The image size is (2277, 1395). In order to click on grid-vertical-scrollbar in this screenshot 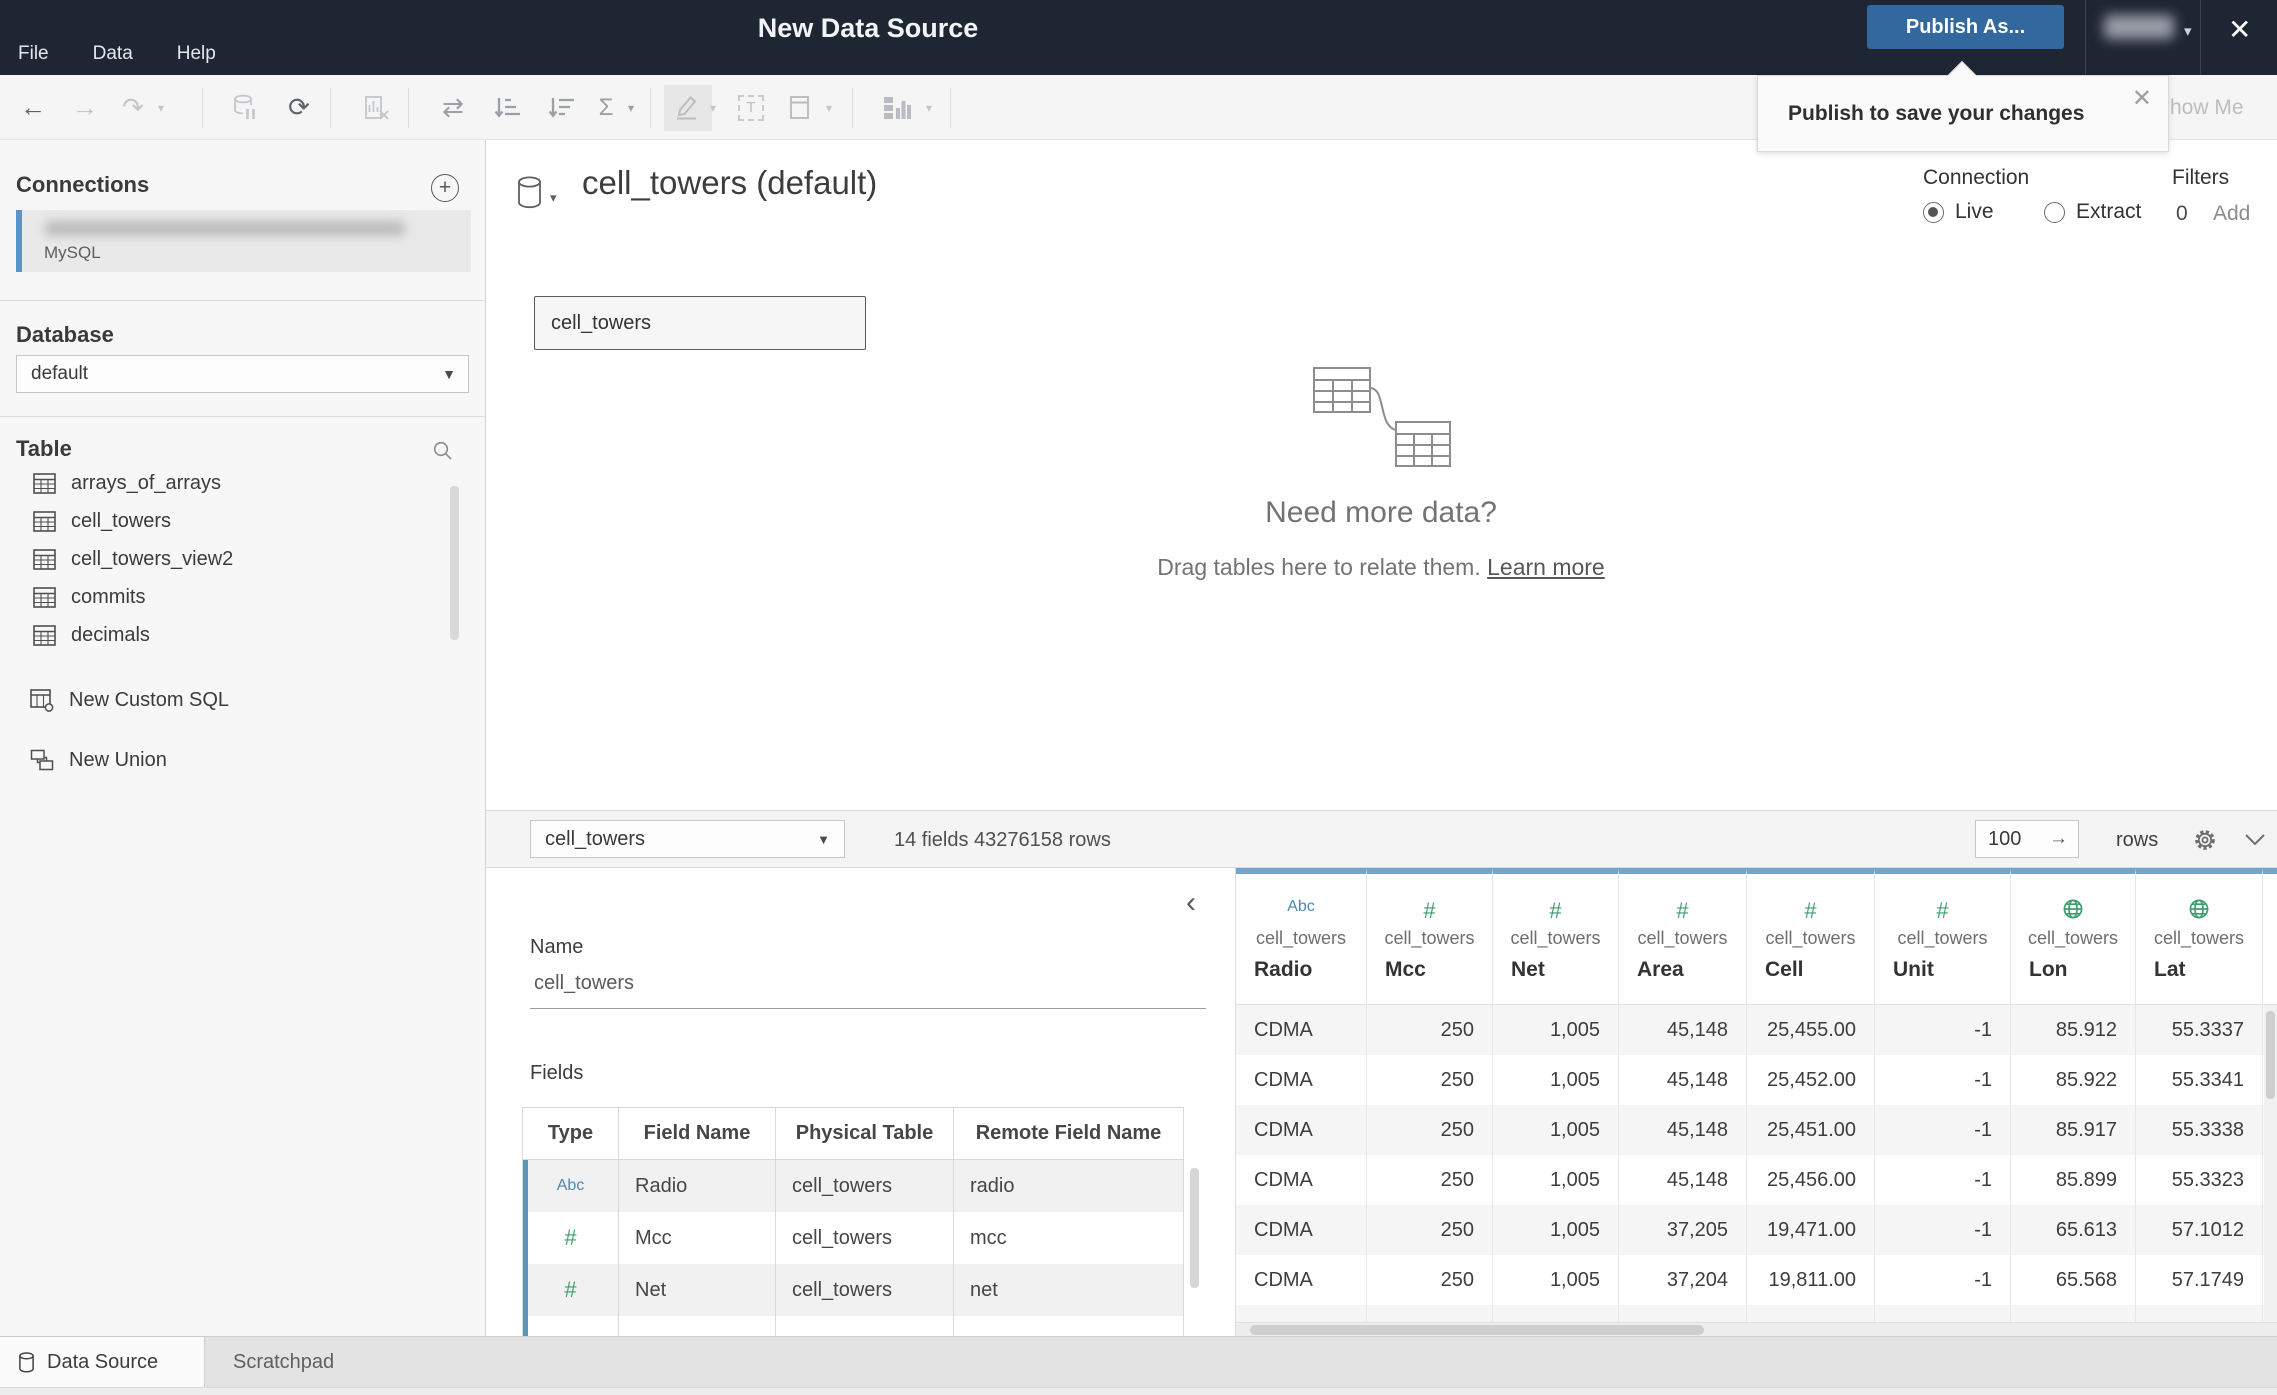, I will do `click(2270, 1163)`.